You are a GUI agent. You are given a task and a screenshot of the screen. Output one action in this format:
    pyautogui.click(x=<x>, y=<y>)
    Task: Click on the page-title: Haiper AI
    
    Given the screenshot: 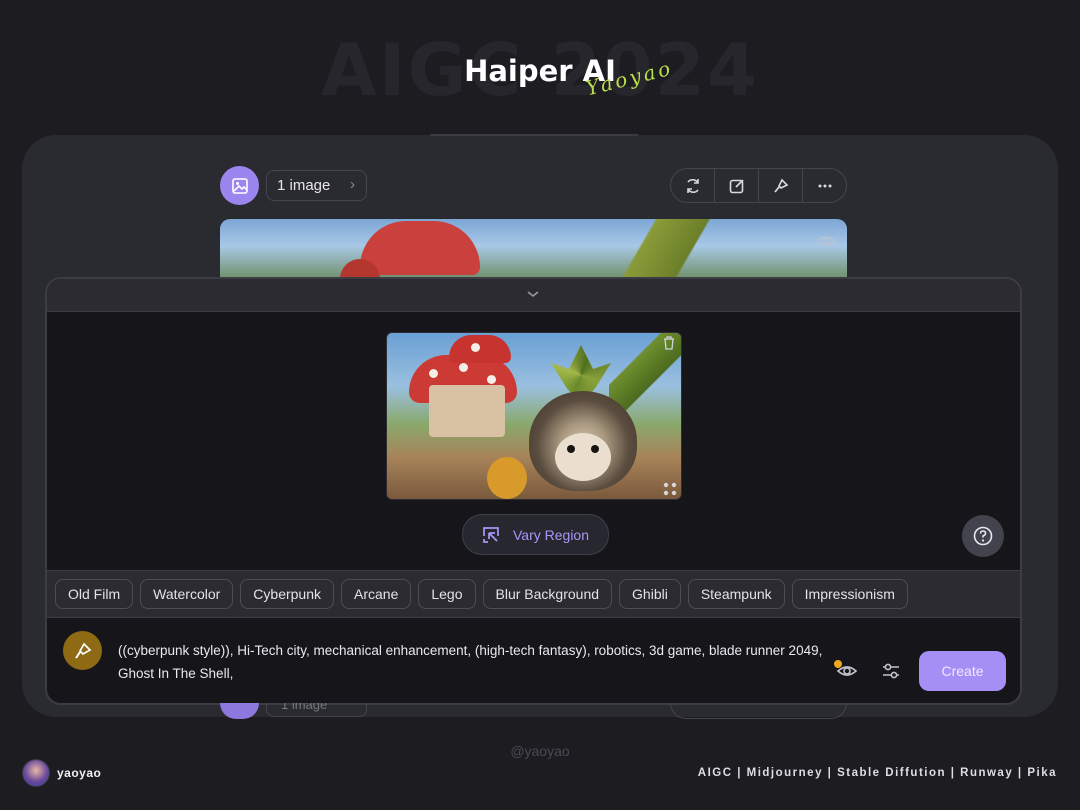 What is the action you would take?
    pyautogui.click(x=540, y=71)
    